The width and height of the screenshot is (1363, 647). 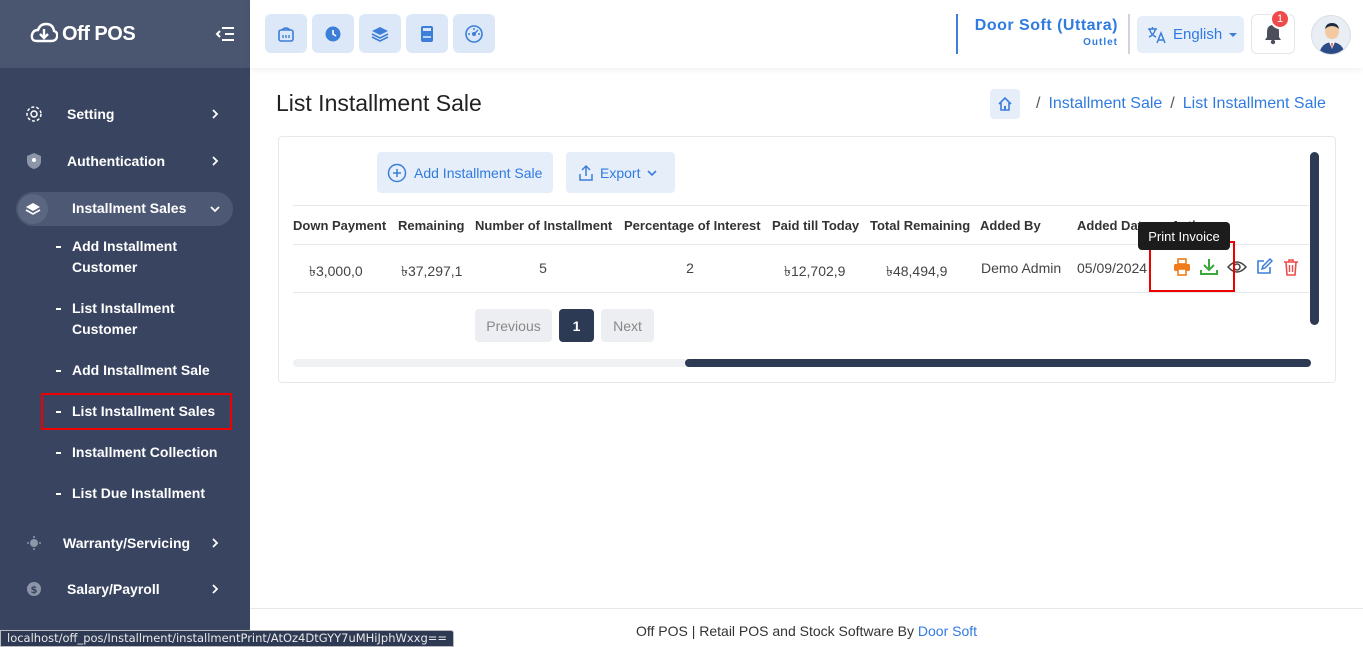 What do you see at coordinates (1010, 225) in the screenshot?
I see `column-header-added-by: Added By` at bounding box center [1010, 225].